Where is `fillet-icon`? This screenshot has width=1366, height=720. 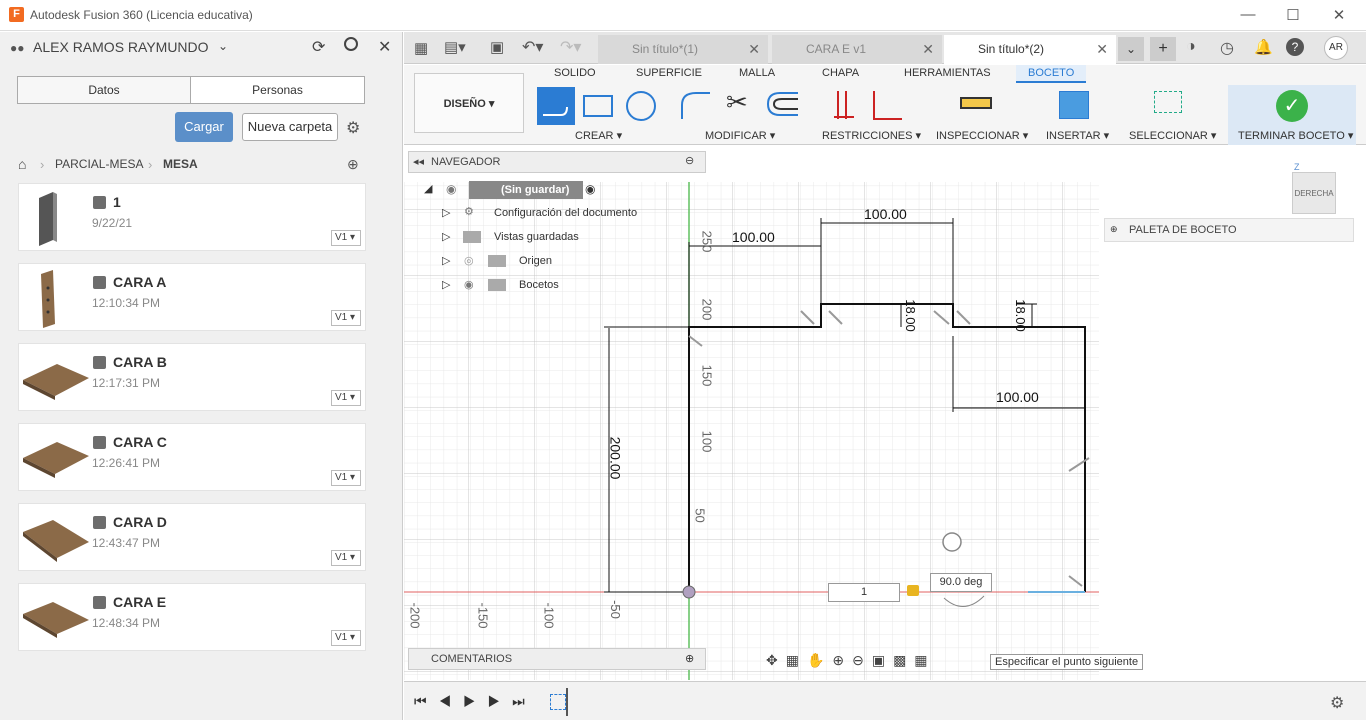 fillet-icon is located at coordinates (695, 105).